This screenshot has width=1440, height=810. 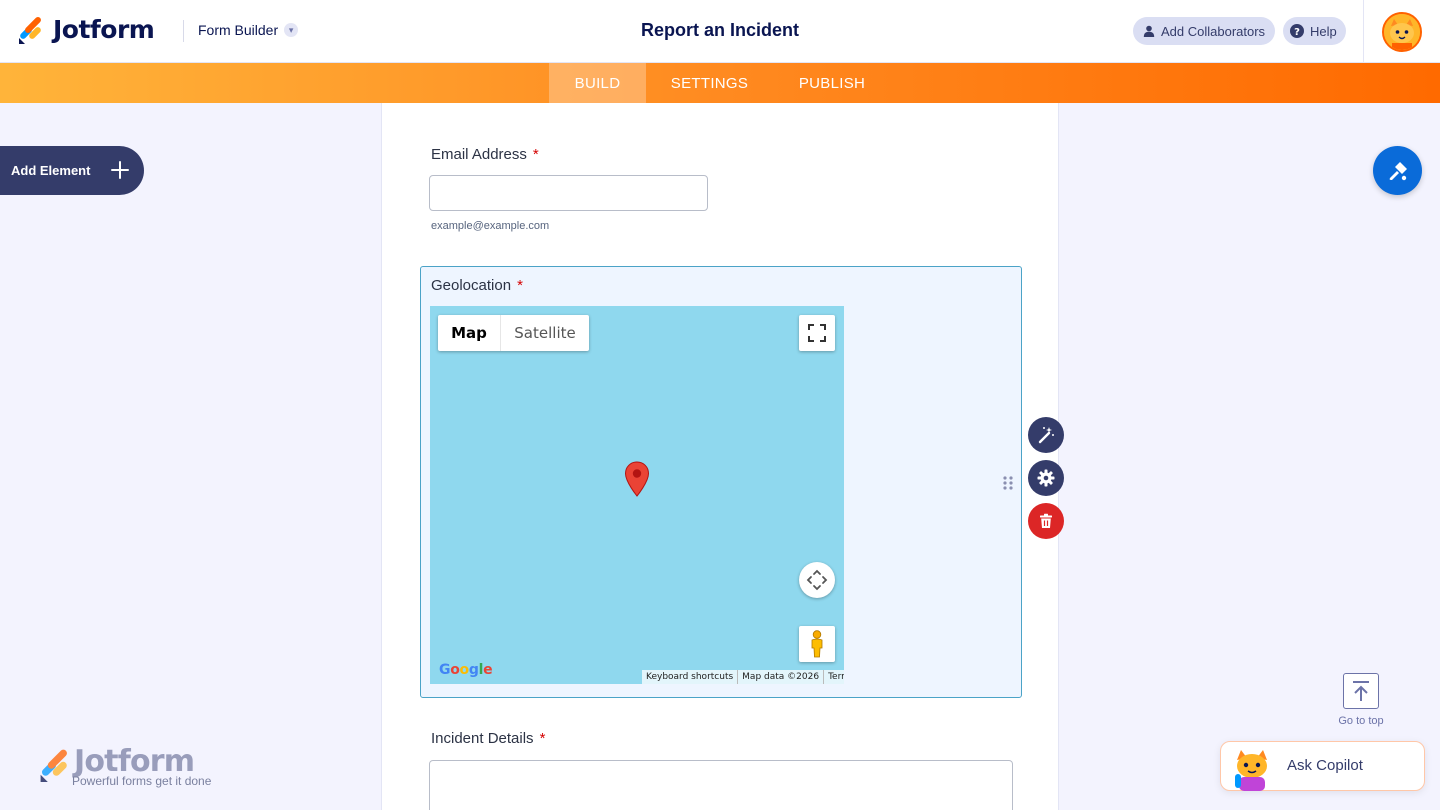 I want to click on jotform-logo-icon, so click(x=30, y=30).